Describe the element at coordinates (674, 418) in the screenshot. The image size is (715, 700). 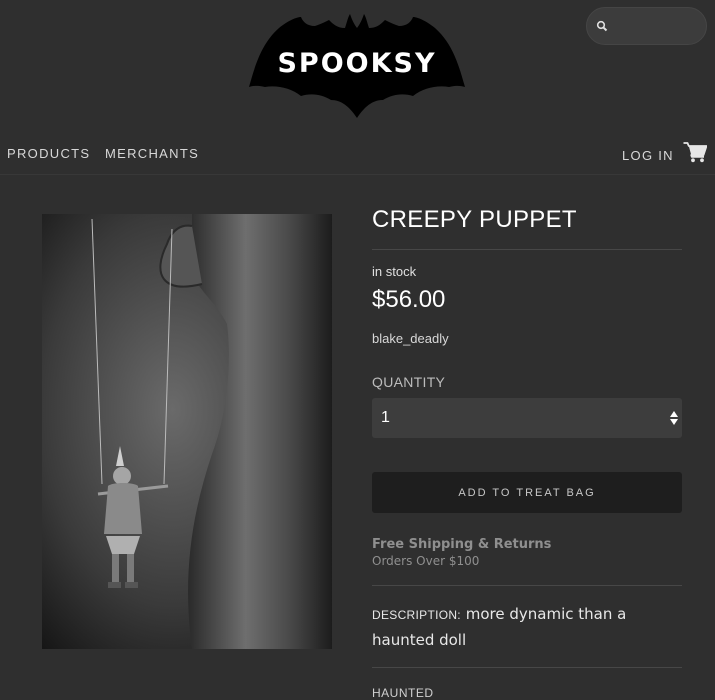
I see `select-arrows-icon` at that location.